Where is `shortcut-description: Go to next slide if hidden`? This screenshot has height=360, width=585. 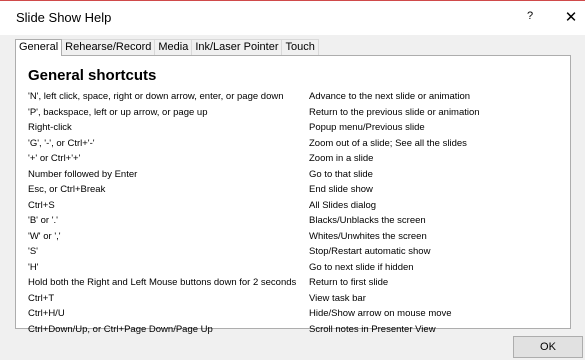 shortcut-description: Go to next slide if hidden is located at coordinates (361, 267).